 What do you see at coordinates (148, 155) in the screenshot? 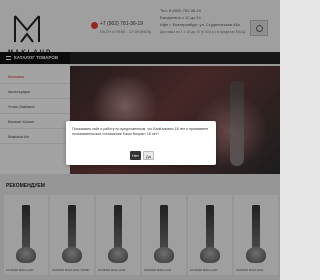
I see `yes-button: Да` at bounding box center [148, 155].